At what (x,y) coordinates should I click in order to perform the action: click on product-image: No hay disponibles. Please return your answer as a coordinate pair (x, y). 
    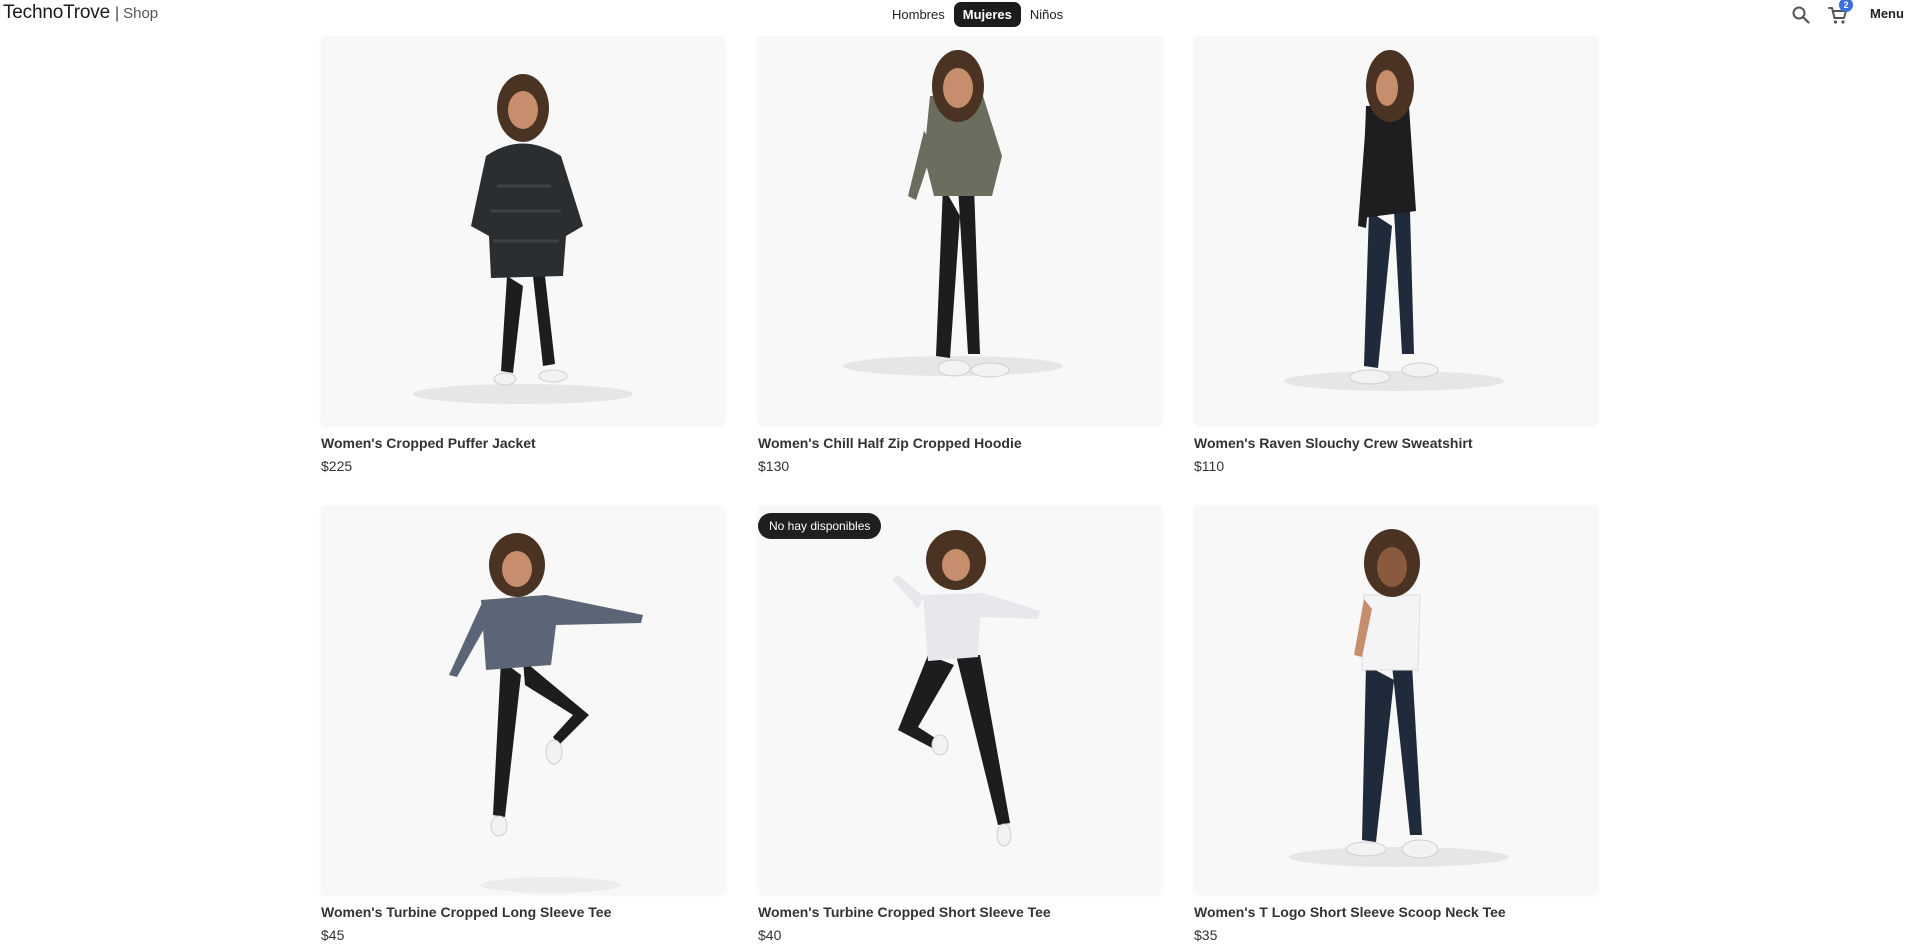
    Looking at the image, I should click on (960, 699).